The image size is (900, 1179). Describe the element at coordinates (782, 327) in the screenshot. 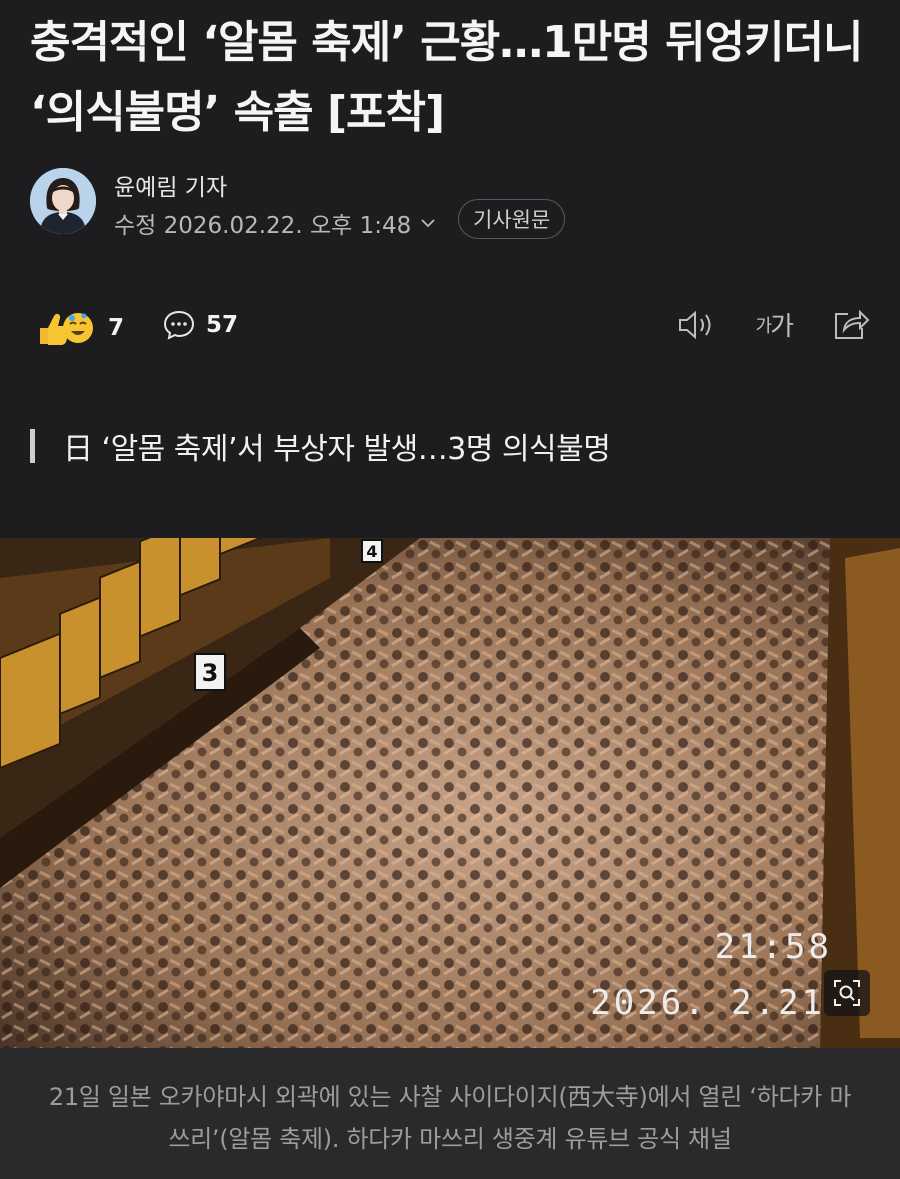

I see `font-size-large-label: 가` at that location.